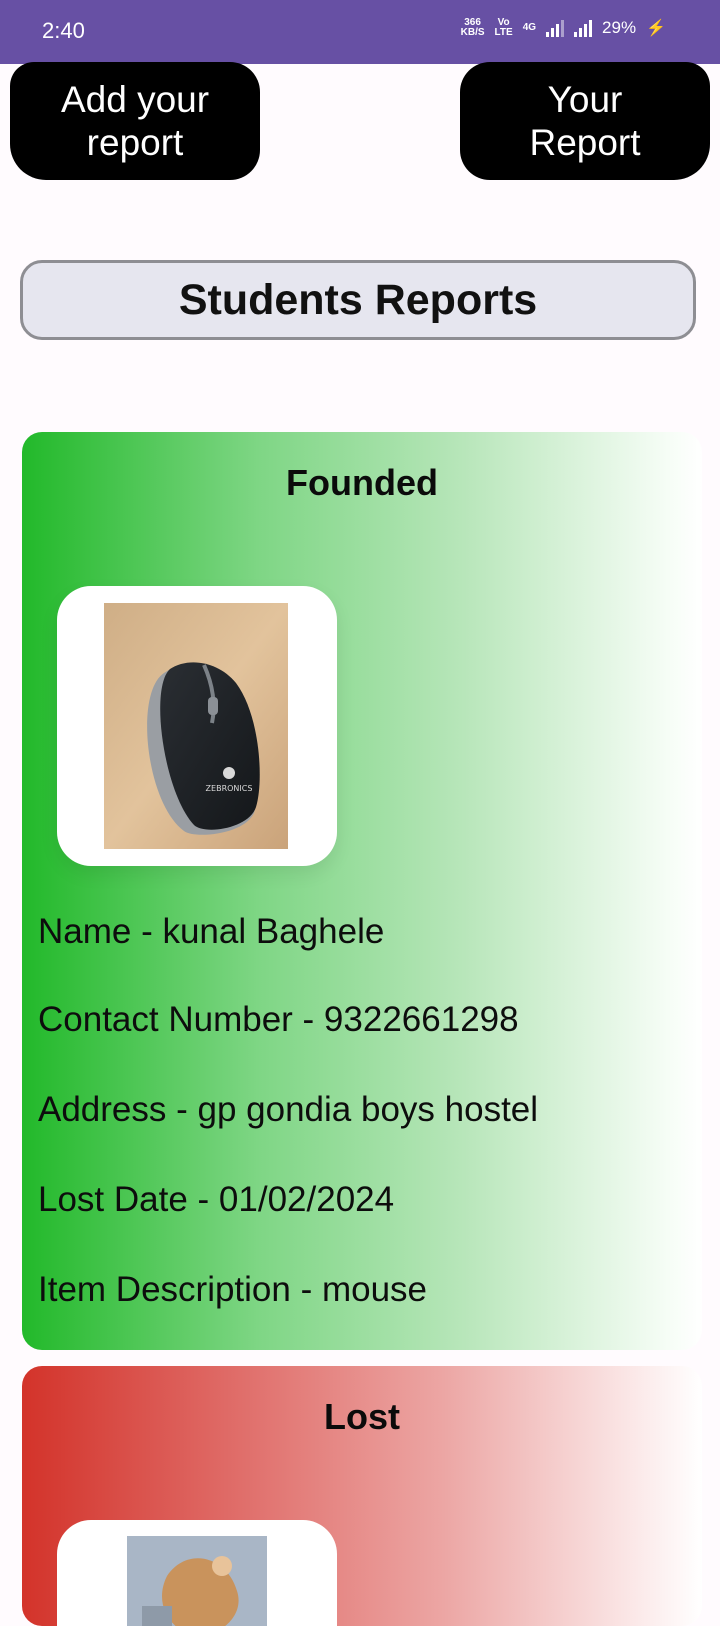 The width and height of the screenshot is (720, 1626). What do you see at coordinates (362, 482) in the screenshot?
I see `report-status-label: Founded` at bounding box center [362, 482].